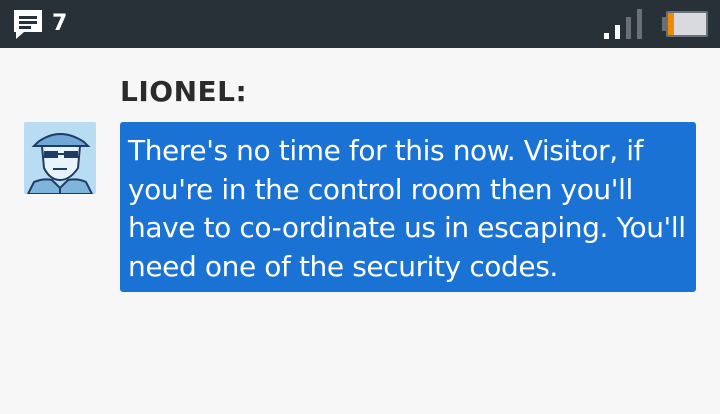  What do you see at coordinates (360, 24) in the screenshot?
I see `status-bar: 7` at bounding box center [360, 24].